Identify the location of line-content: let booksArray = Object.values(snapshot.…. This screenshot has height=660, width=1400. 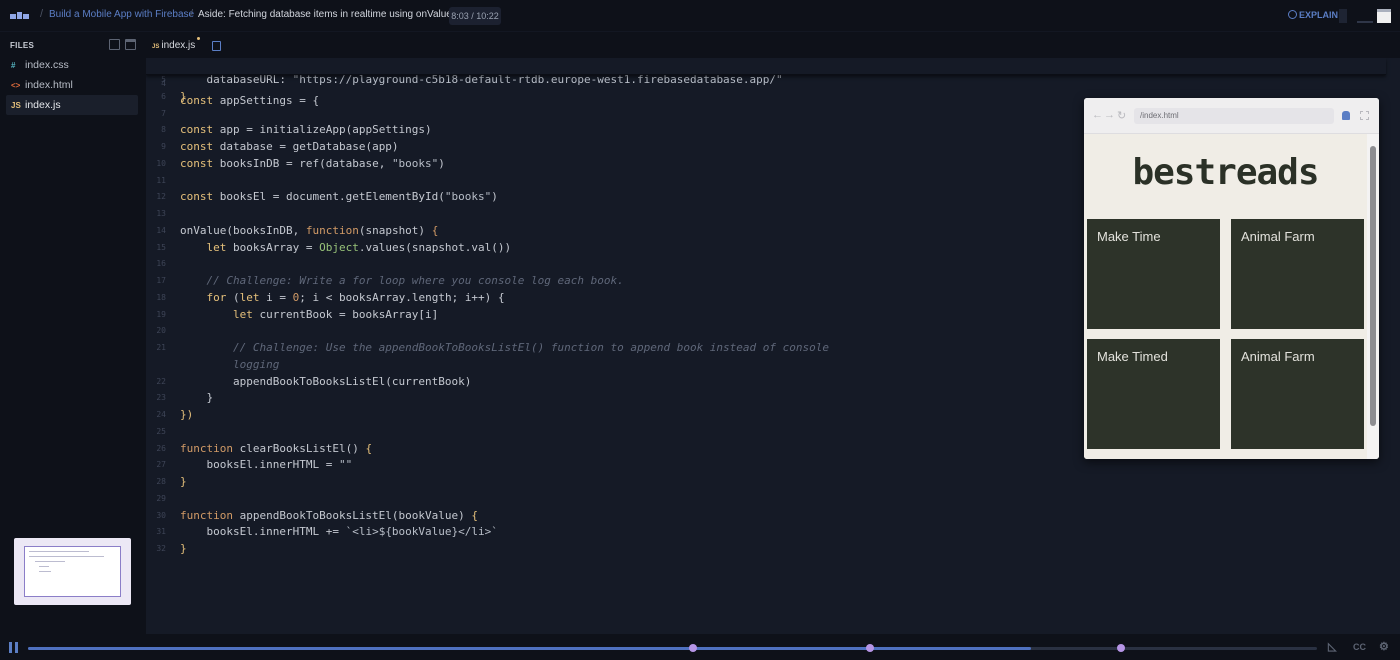
(359, 247).